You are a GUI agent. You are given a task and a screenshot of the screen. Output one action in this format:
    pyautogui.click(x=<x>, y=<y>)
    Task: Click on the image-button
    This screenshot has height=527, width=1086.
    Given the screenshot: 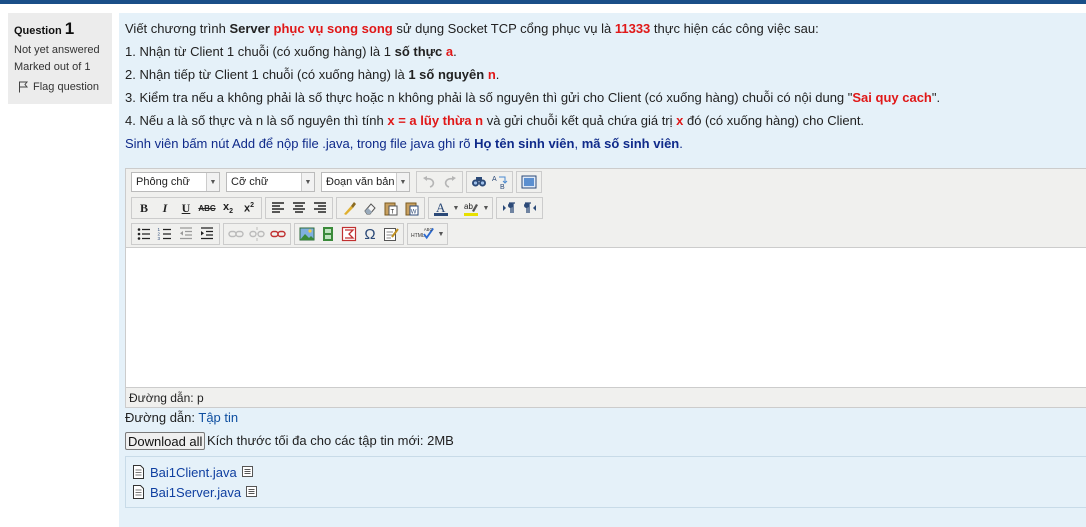 What is the action you would take?
    pyautogui.click(x=307, y=234)
    